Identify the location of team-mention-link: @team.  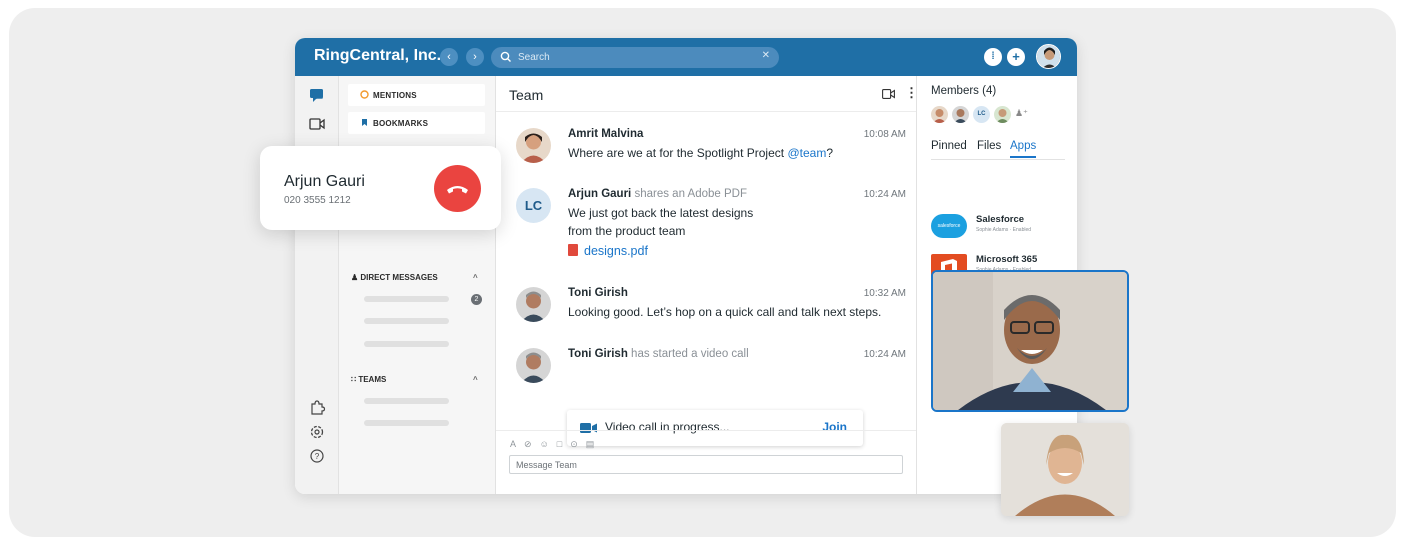
(806, 153).